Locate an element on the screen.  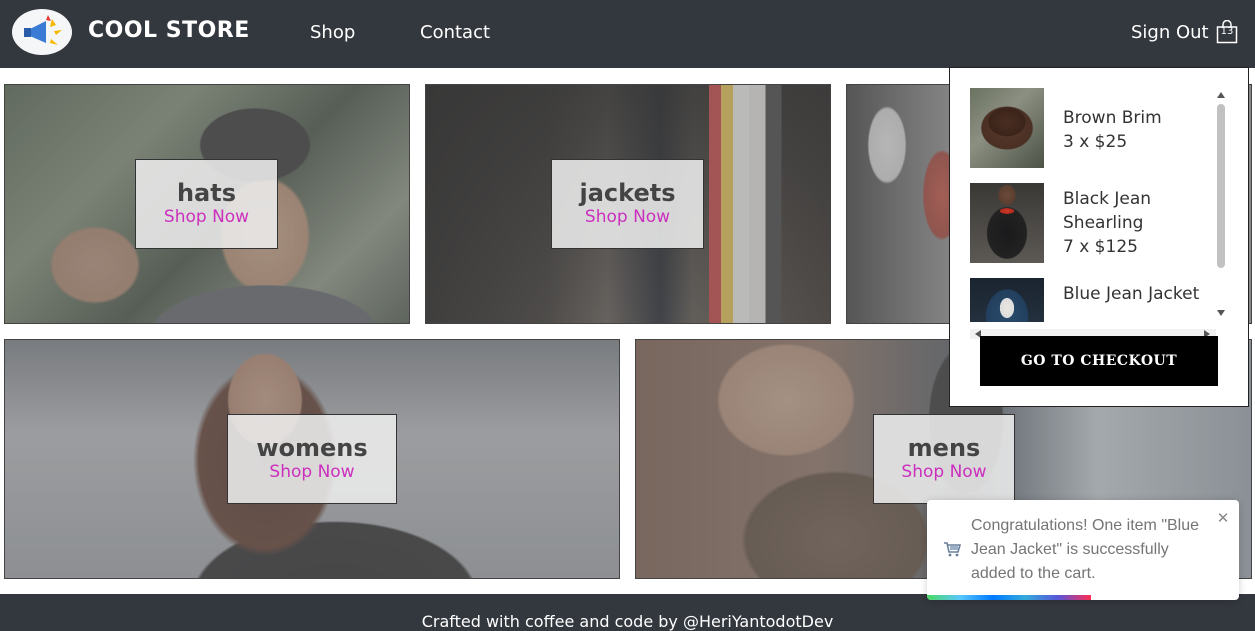
category-tile-hats: hats Shop Now is located at coordinates (207, 204).